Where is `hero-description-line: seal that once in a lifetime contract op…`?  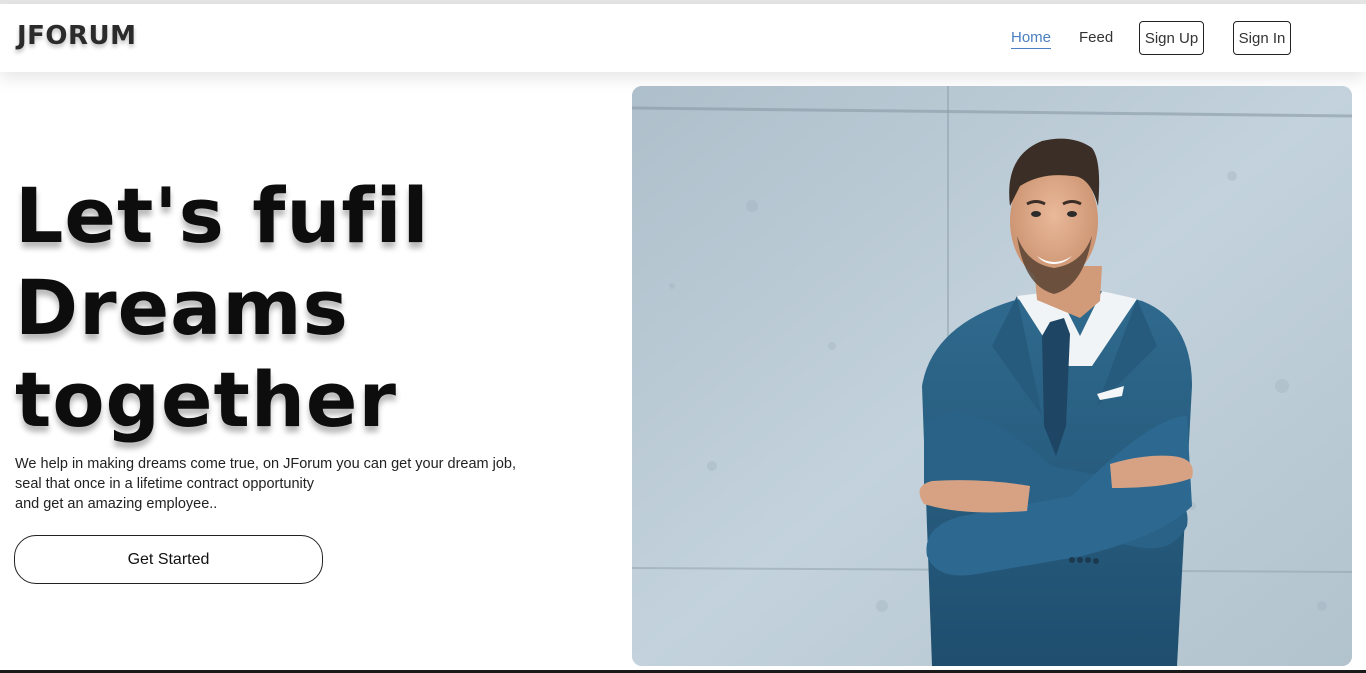
hero-description-line: seal that once in a lifetime contract op… is located at coordinates (165, 484).